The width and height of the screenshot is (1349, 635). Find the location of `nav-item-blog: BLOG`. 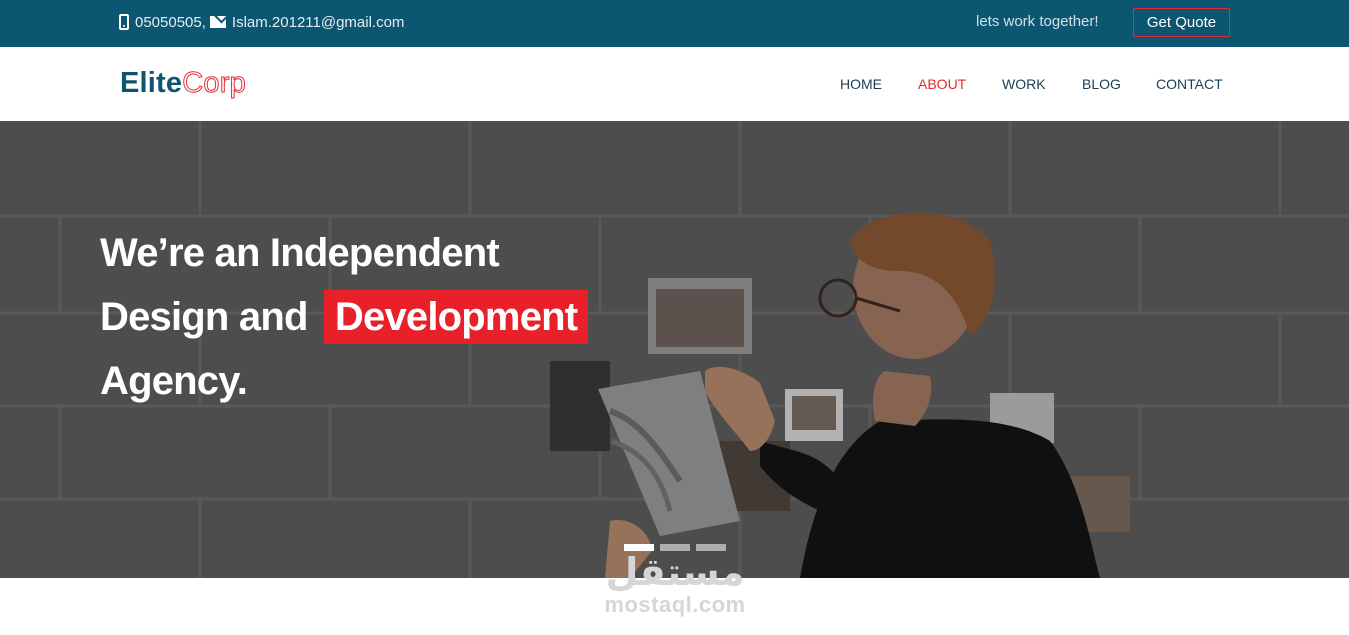

nav-item-blog: BLOG is located at coordinates (1101, 84).